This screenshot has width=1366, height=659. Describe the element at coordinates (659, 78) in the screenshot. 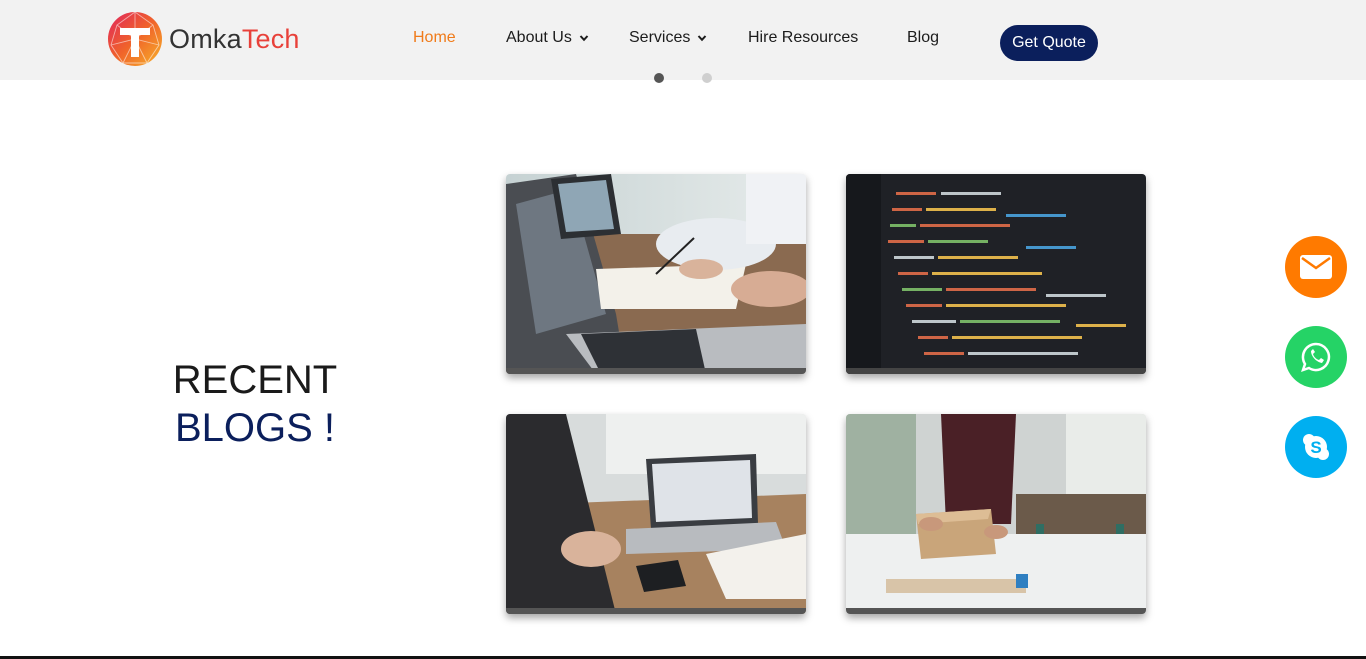

I see `carousel-dot-active` at that location.